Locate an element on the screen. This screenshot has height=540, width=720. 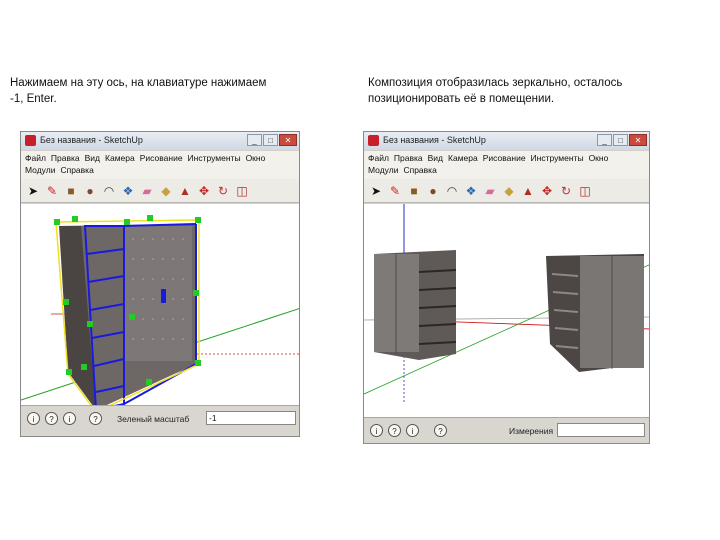
cabinet-door is located at coordinates (158, 293).